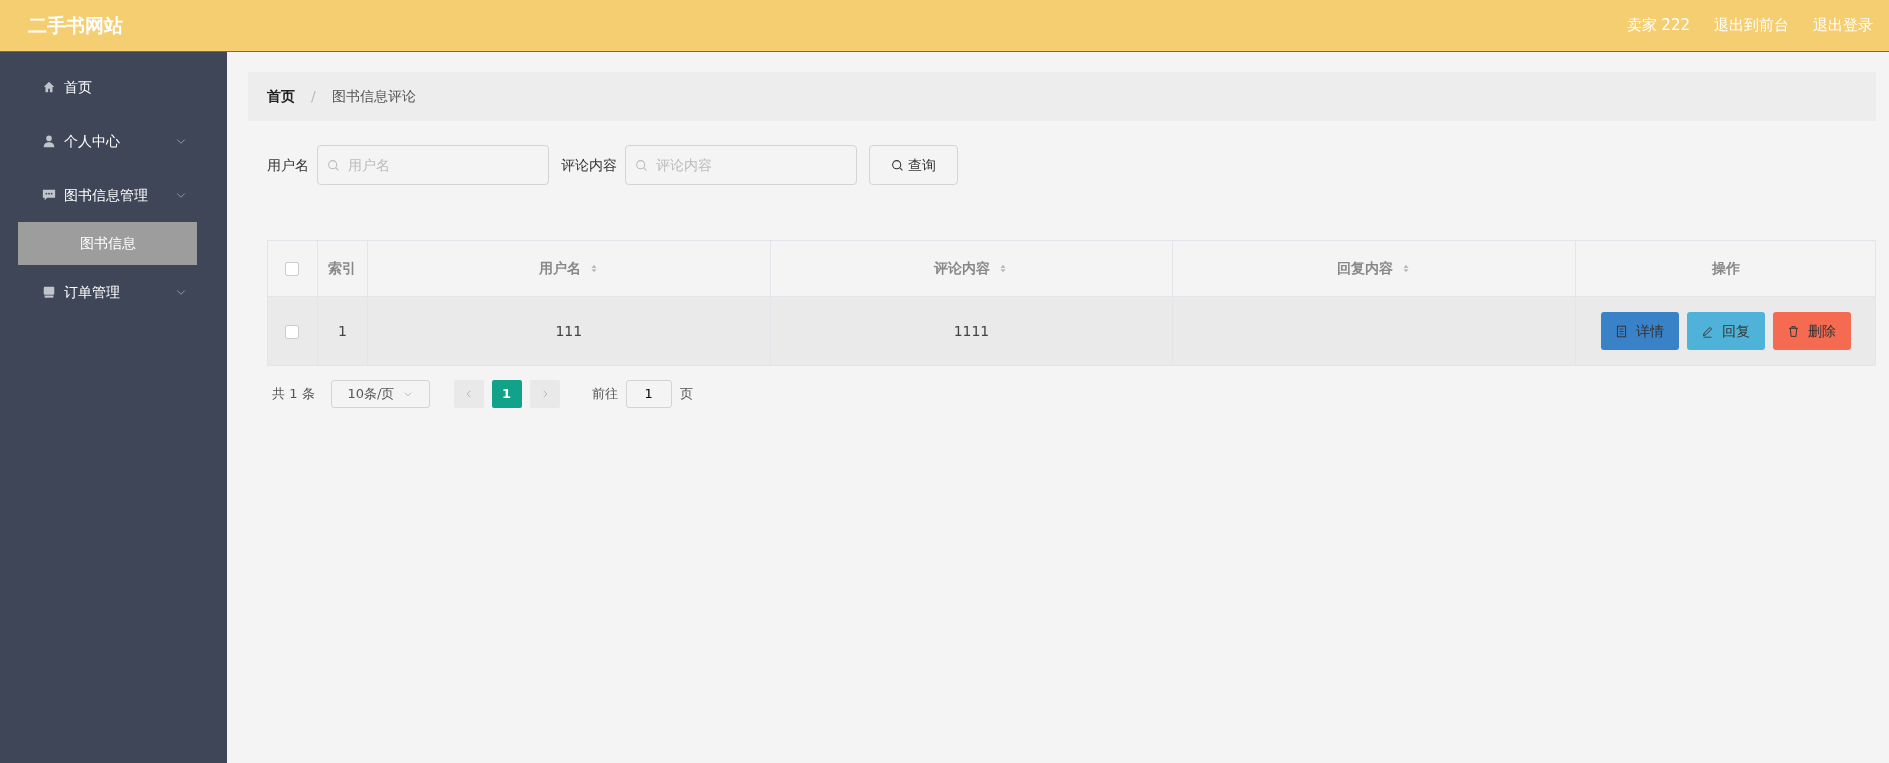 This screenshot has height=763, width=1889. What do you see at coordinates (288, 165) in the screenshot?
I see `field-label: 用户名` at bounding box center [288, 165].